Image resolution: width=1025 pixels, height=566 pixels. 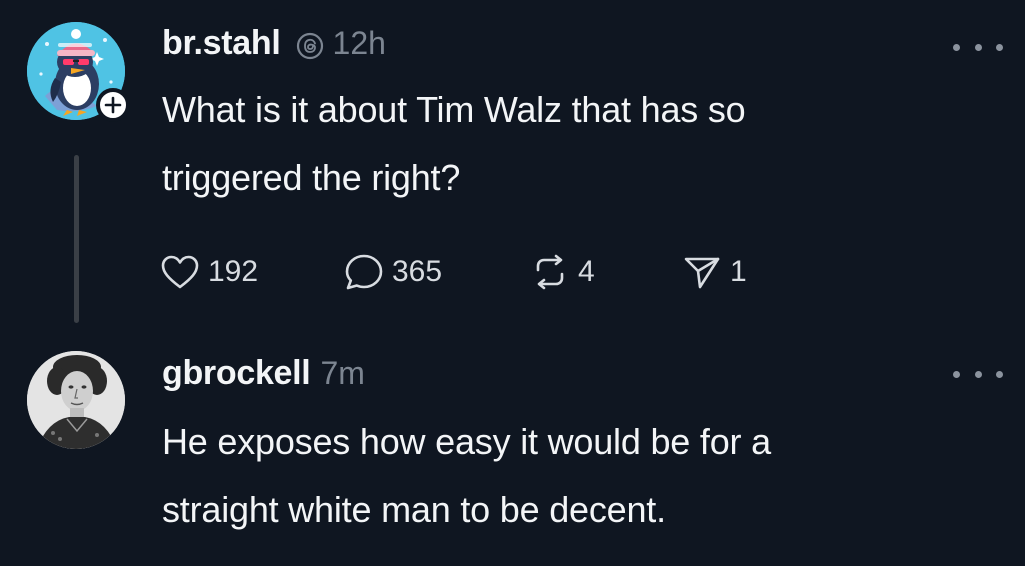 I want to click on reply-text-line-1: He exposes how easy it would be for a, so click(x=466, y=441).